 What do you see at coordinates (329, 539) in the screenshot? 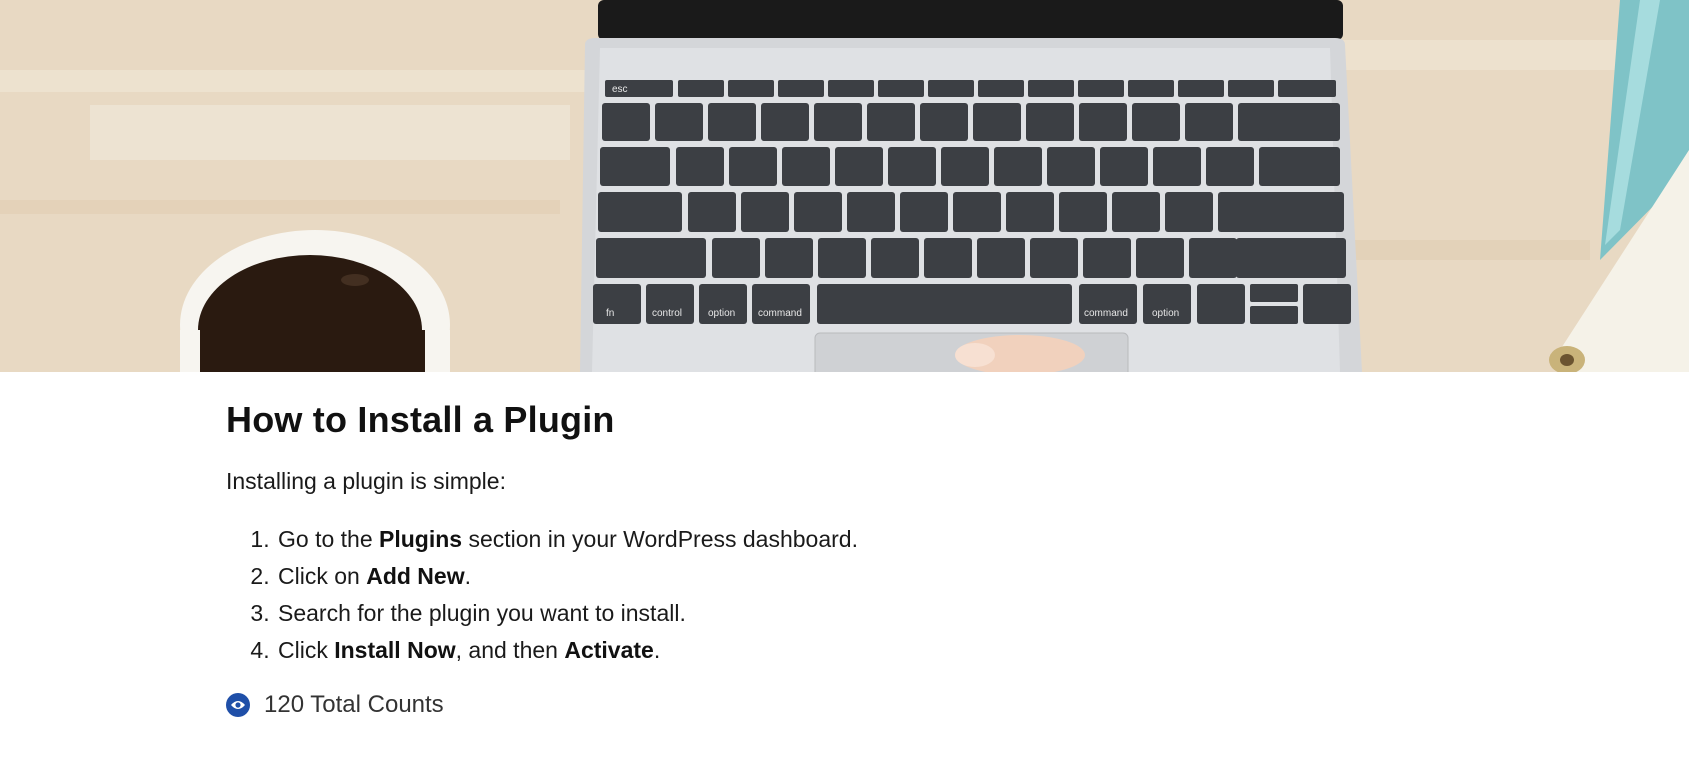
I see `step-text: Go to the` at bounding box center [329, 539].